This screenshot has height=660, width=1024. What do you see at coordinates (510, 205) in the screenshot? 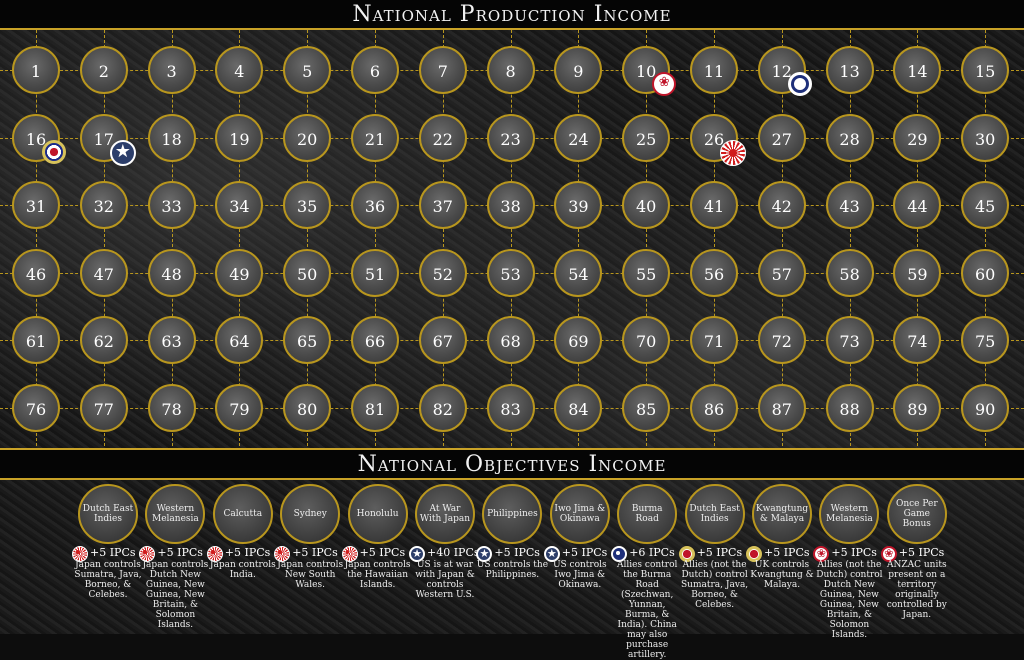
I see `track-space-38: 38` at bounding box center [510, 205].